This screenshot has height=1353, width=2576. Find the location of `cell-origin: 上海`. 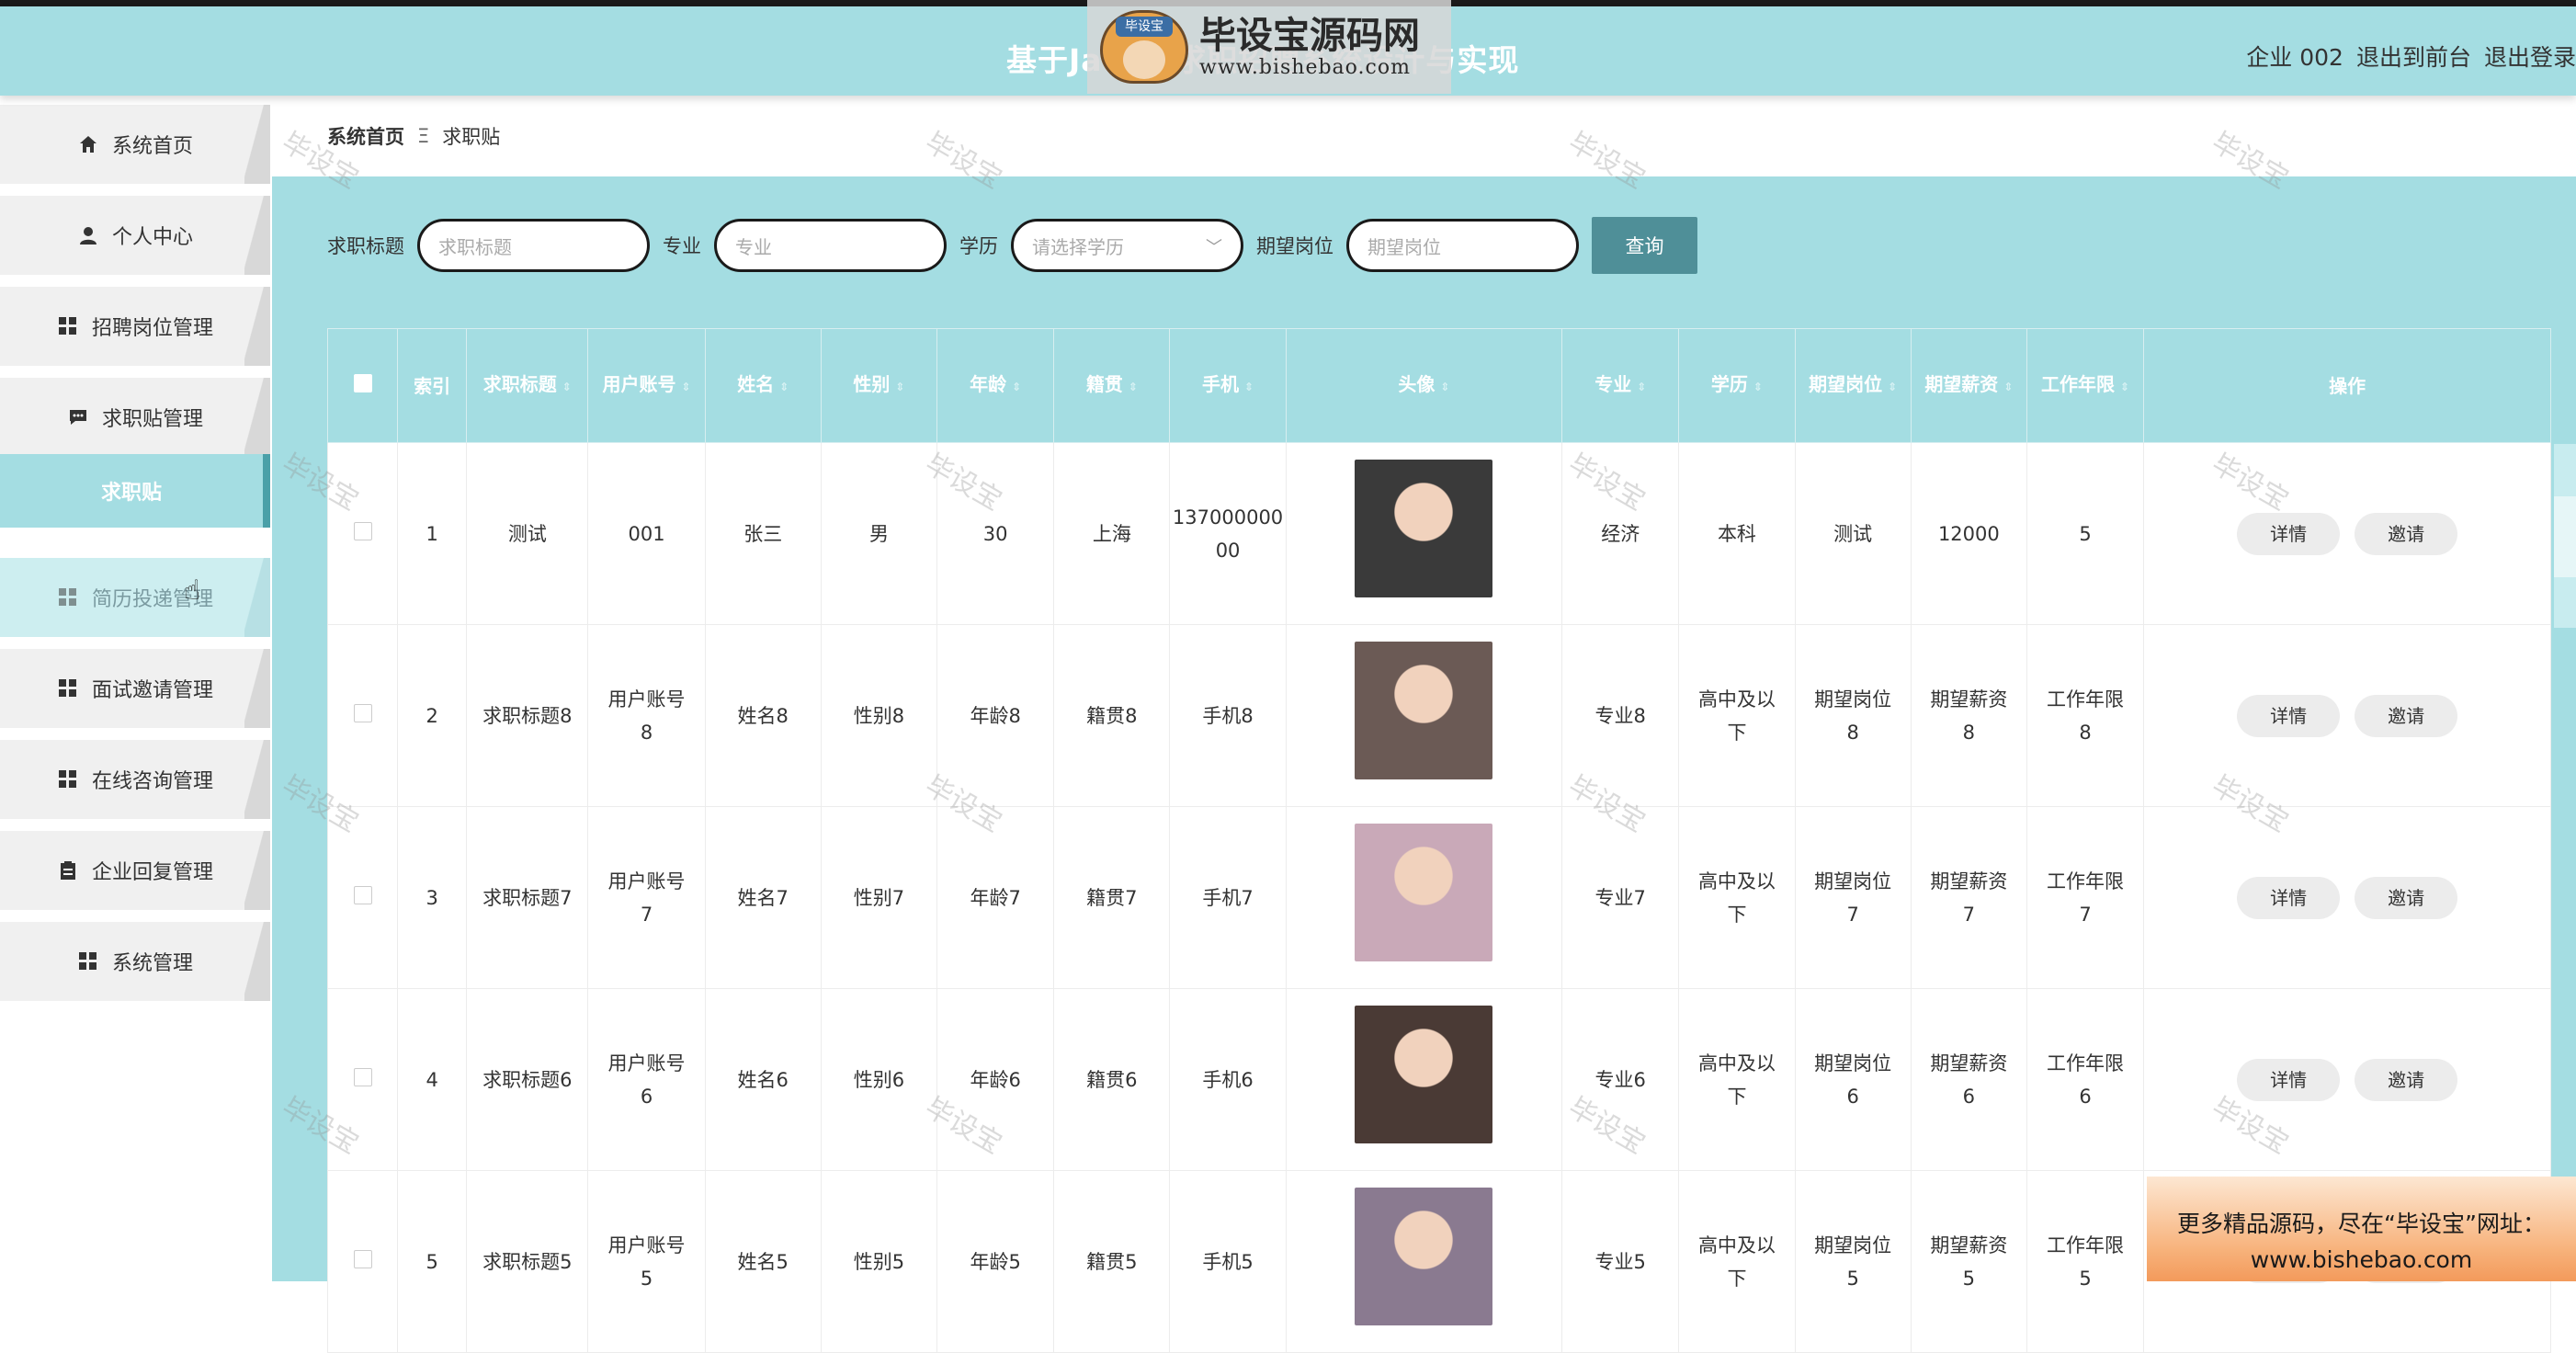

cell-origin: 上海 is located at coordinates (1112, 533).